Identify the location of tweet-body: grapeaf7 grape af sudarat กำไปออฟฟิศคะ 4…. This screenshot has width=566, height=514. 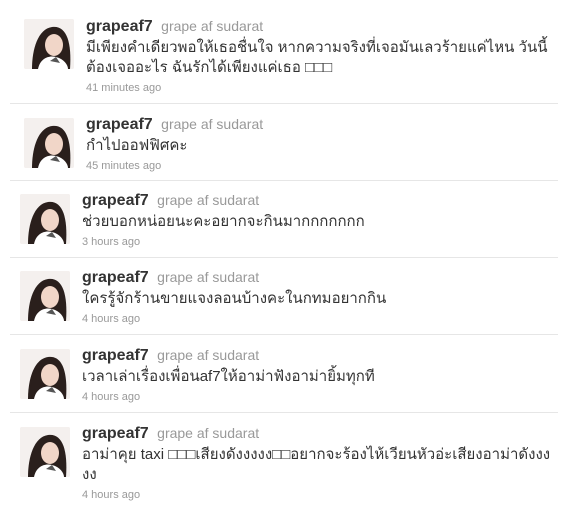
(323, 144).